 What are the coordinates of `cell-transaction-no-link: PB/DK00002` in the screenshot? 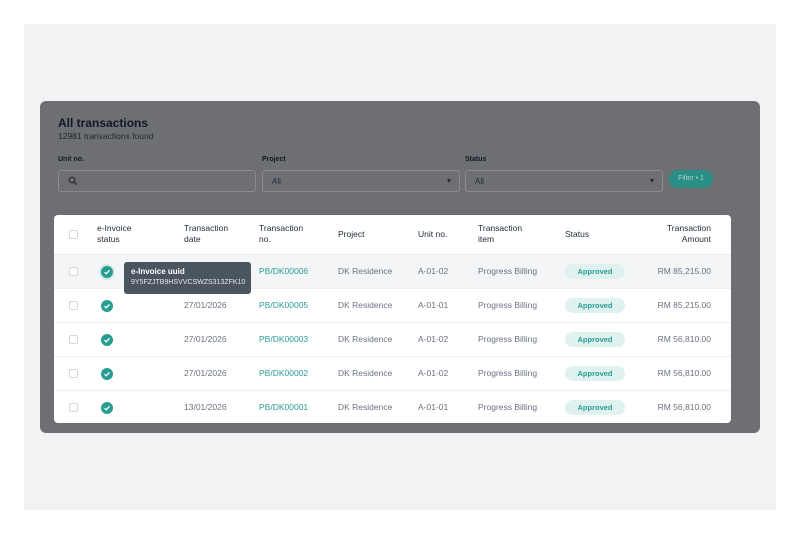 It's located at (283, 373).